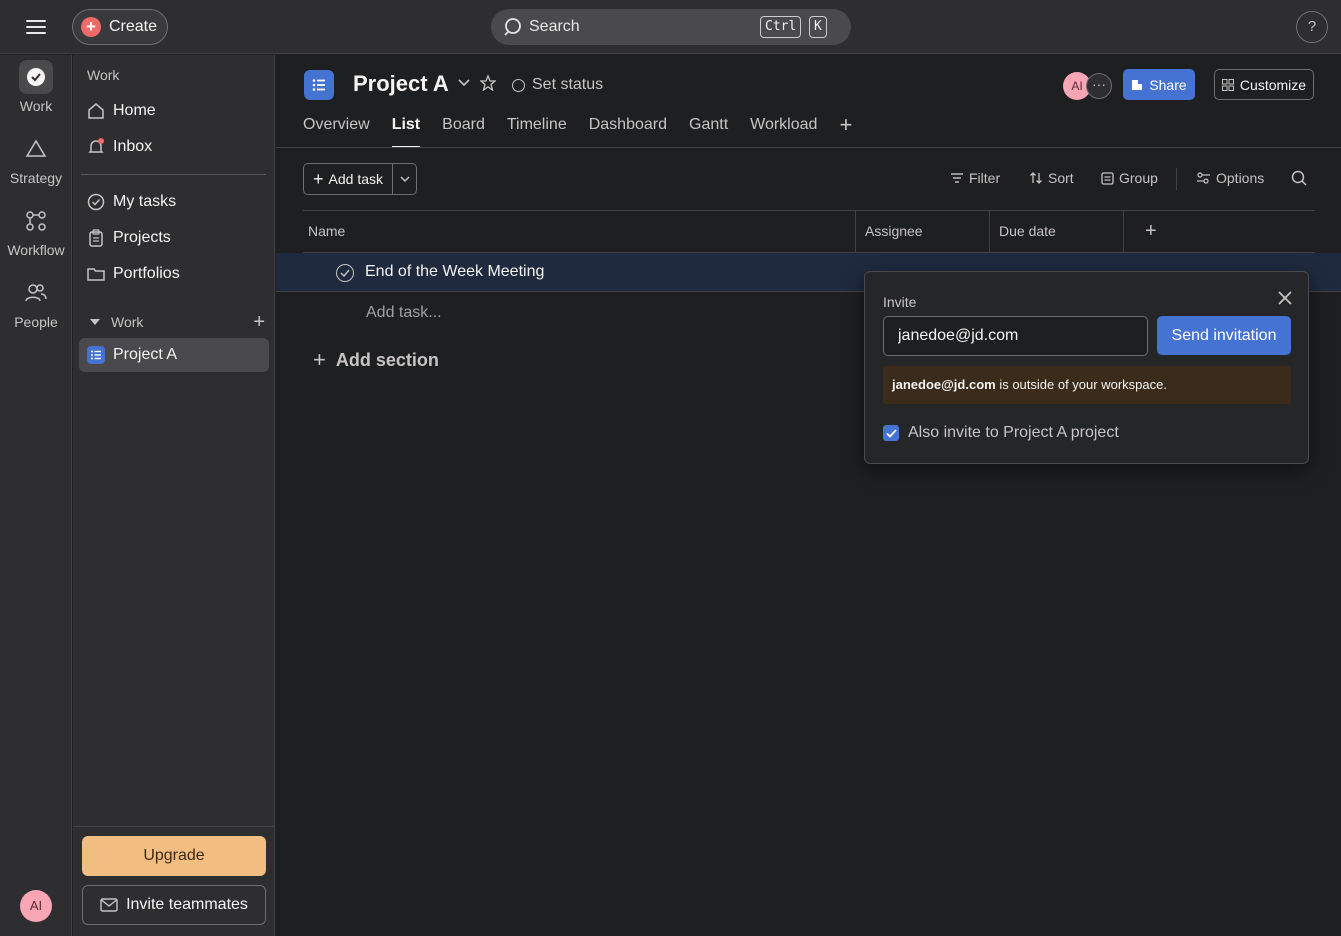 This screenshot has width=1341, height=936. I want to click on sidebar-item-portfolios: Portfolios, so click(174, 274).